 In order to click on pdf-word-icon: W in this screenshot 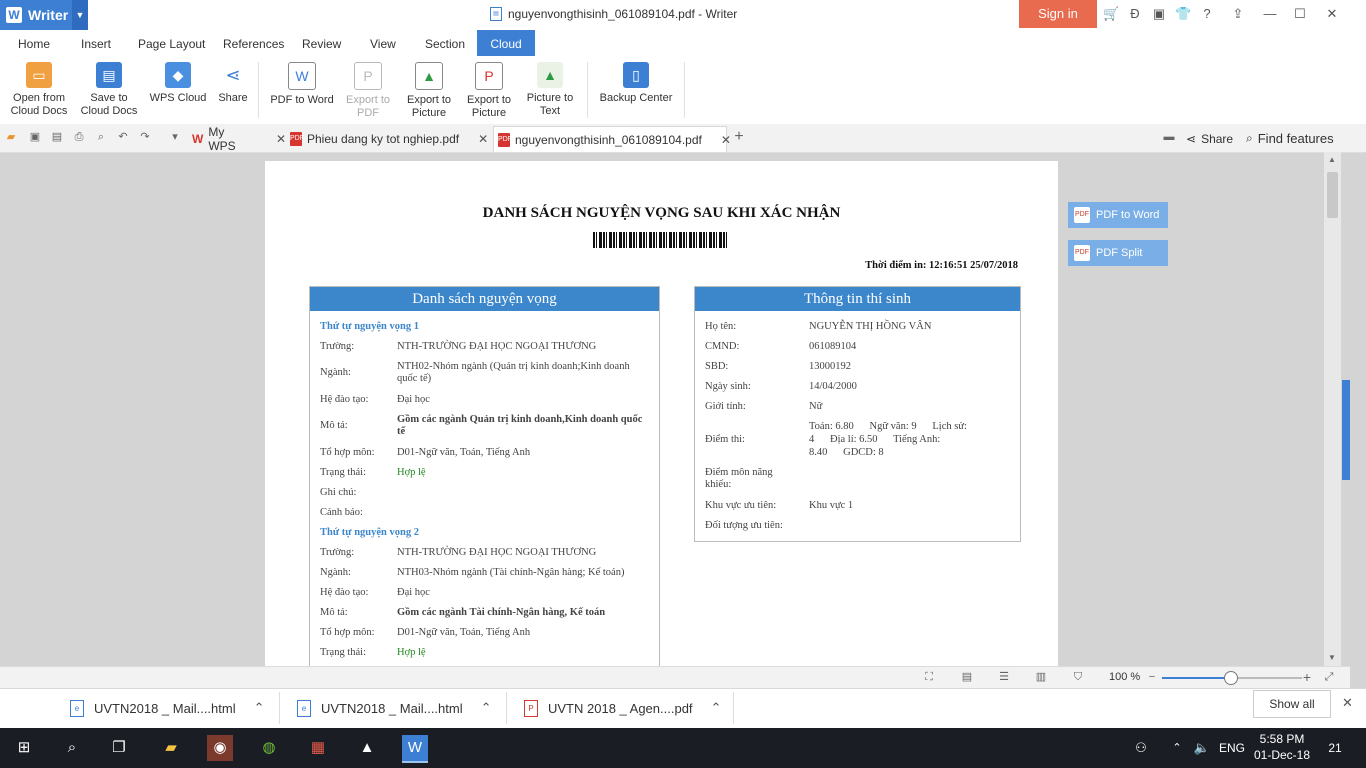, I will do `click(302, 76)`.